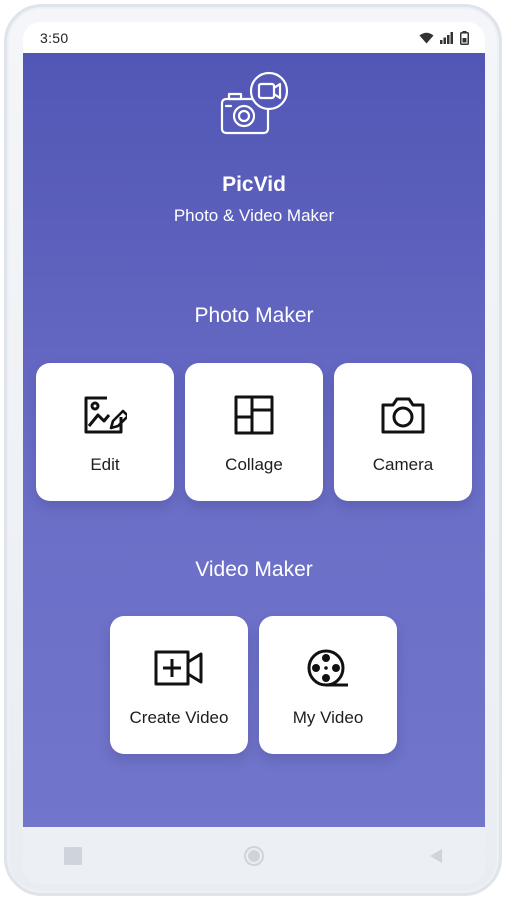 The width and height of the screenshot is (506, 900). Describe the element at coordinates (464, 37) in the screenshot. I see `battery-icon` at that location.